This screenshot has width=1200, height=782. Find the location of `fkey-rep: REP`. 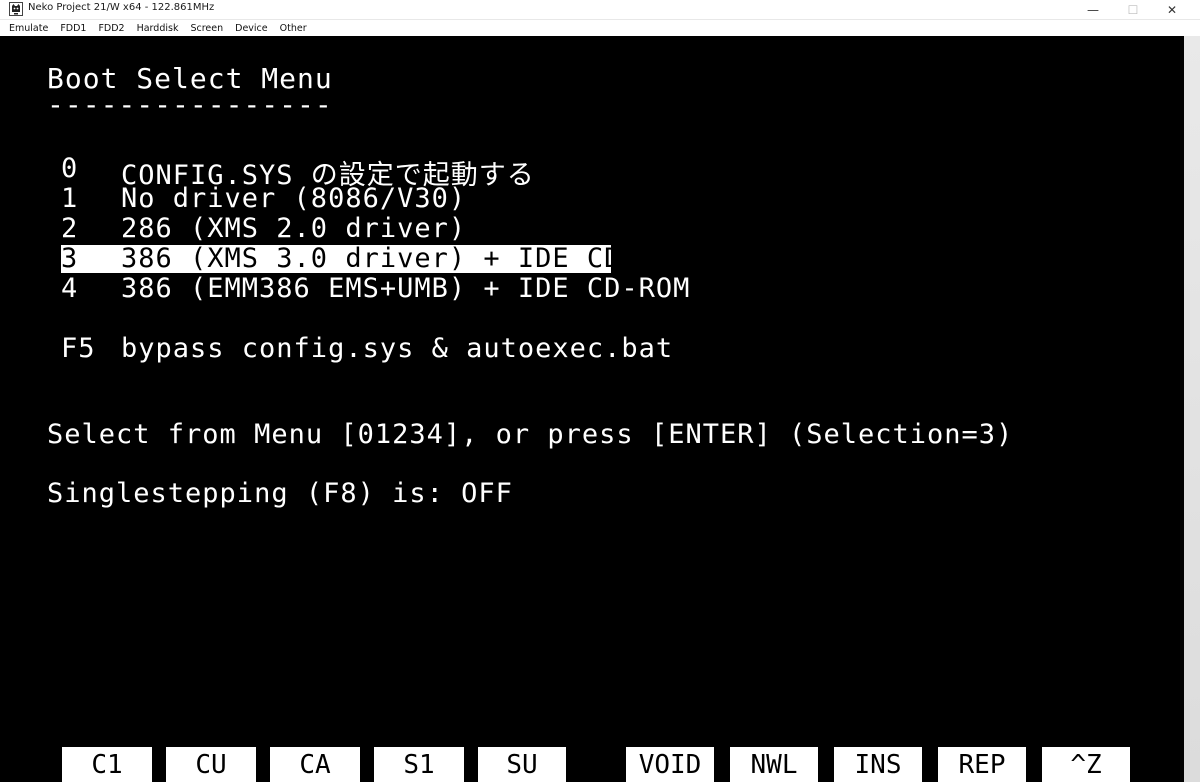

fkey-rep: REP is located at coordinates (982, 764).